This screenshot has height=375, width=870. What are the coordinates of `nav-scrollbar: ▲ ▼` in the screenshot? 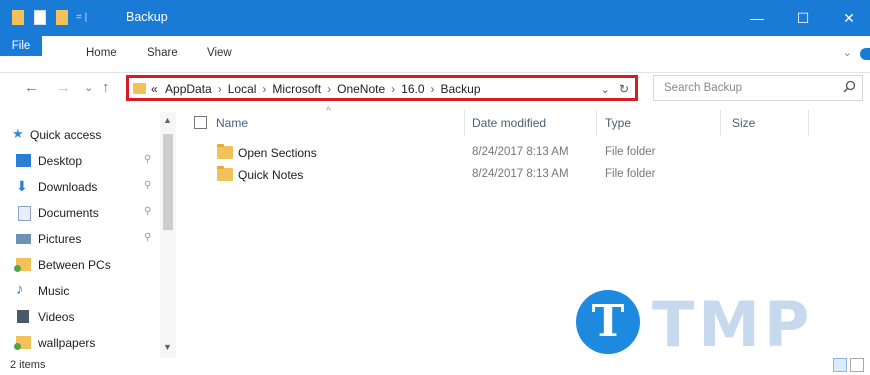 It's located at (168, 235).